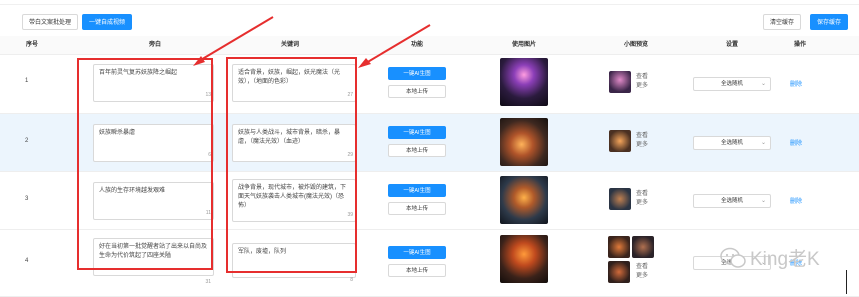  I want to click on watermark-text: King老K, so click(785, 259).